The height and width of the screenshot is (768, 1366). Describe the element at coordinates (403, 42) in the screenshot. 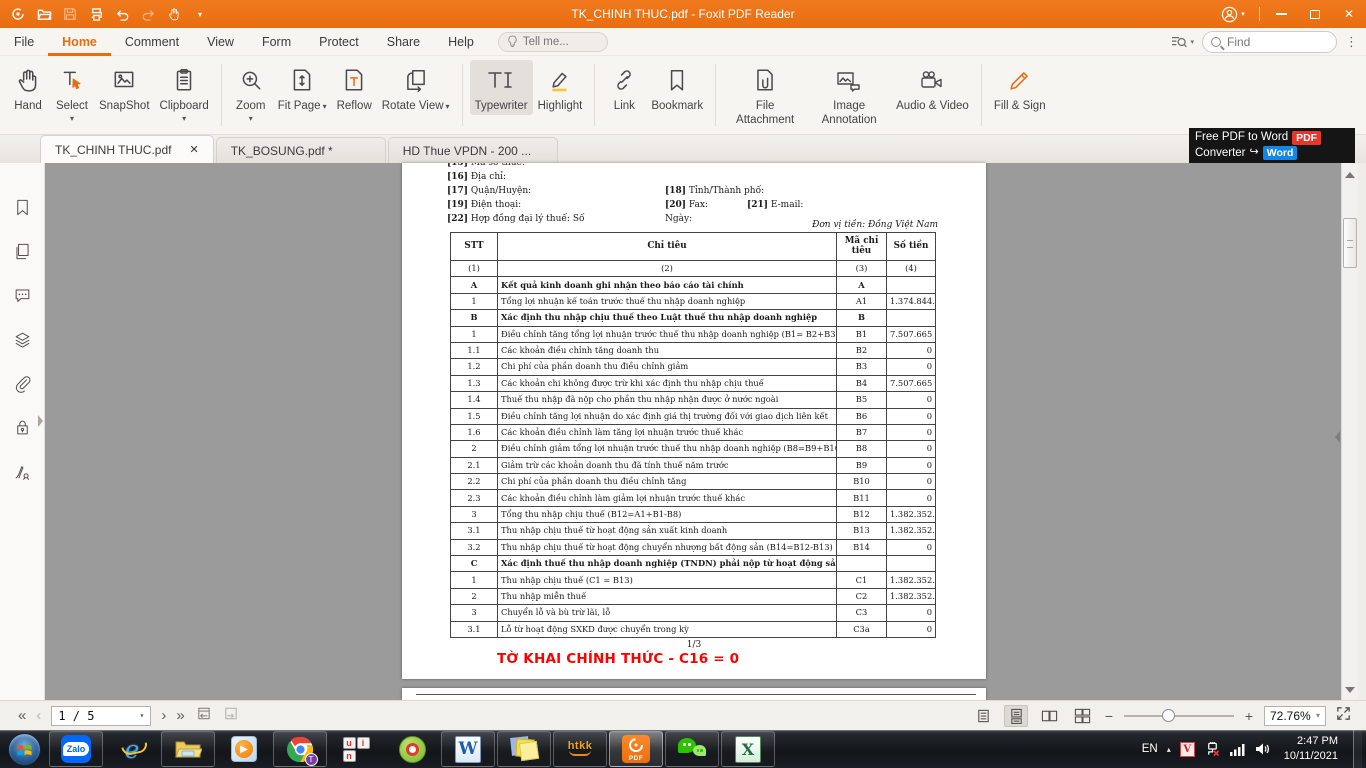

I see `menu-item: Share` at that location.